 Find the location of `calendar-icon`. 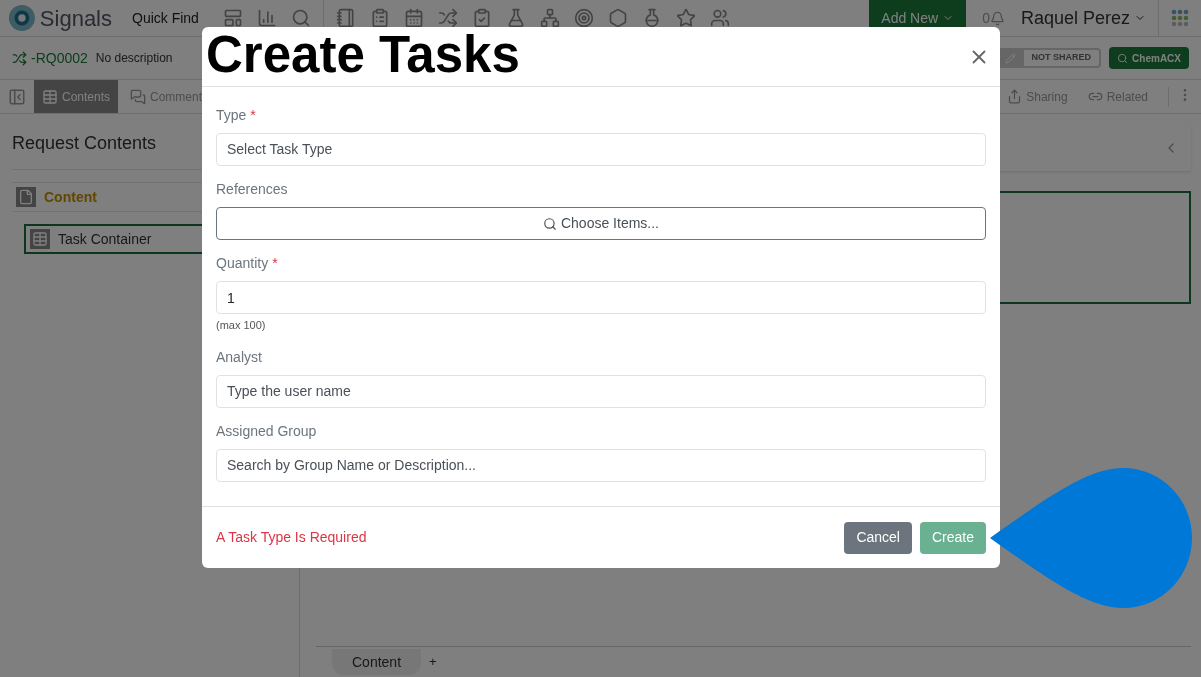

calendar-icon is located at coordinates (413, 18).